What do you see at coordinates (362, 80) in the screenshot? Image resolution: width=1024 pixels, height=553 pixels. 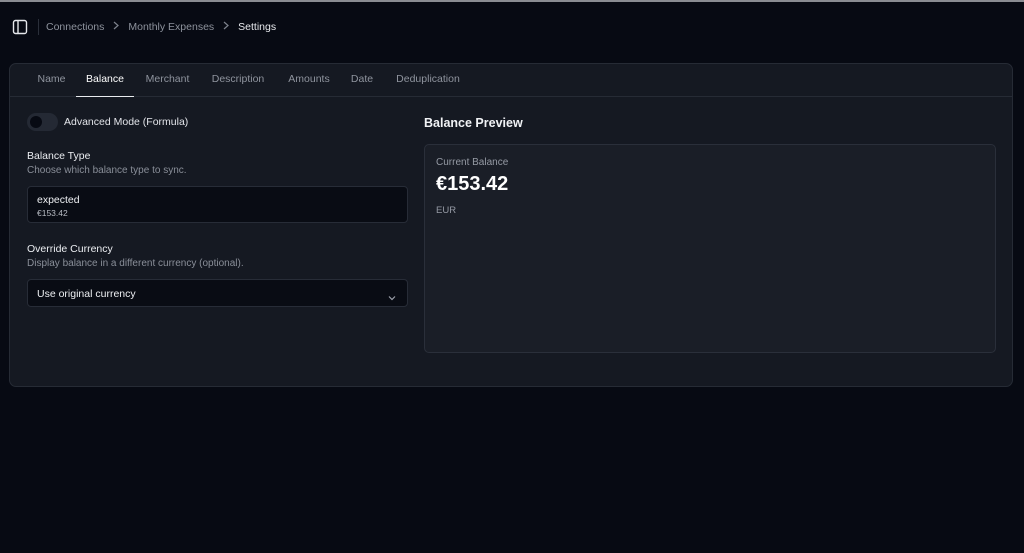 I see `tab-date: Date` at bounding box center [362, 80].